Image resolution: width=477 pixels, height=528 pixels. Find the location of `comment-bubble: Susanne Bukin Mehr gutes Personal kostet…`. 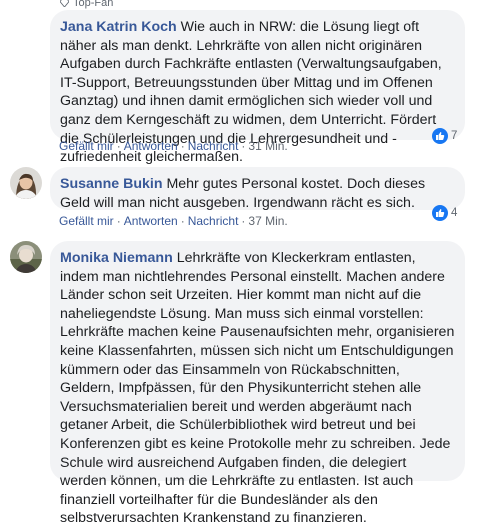

comment-bubble: Susanne Bukin Mehr gutes Personal kostet… is located at coordinates (257, 189).